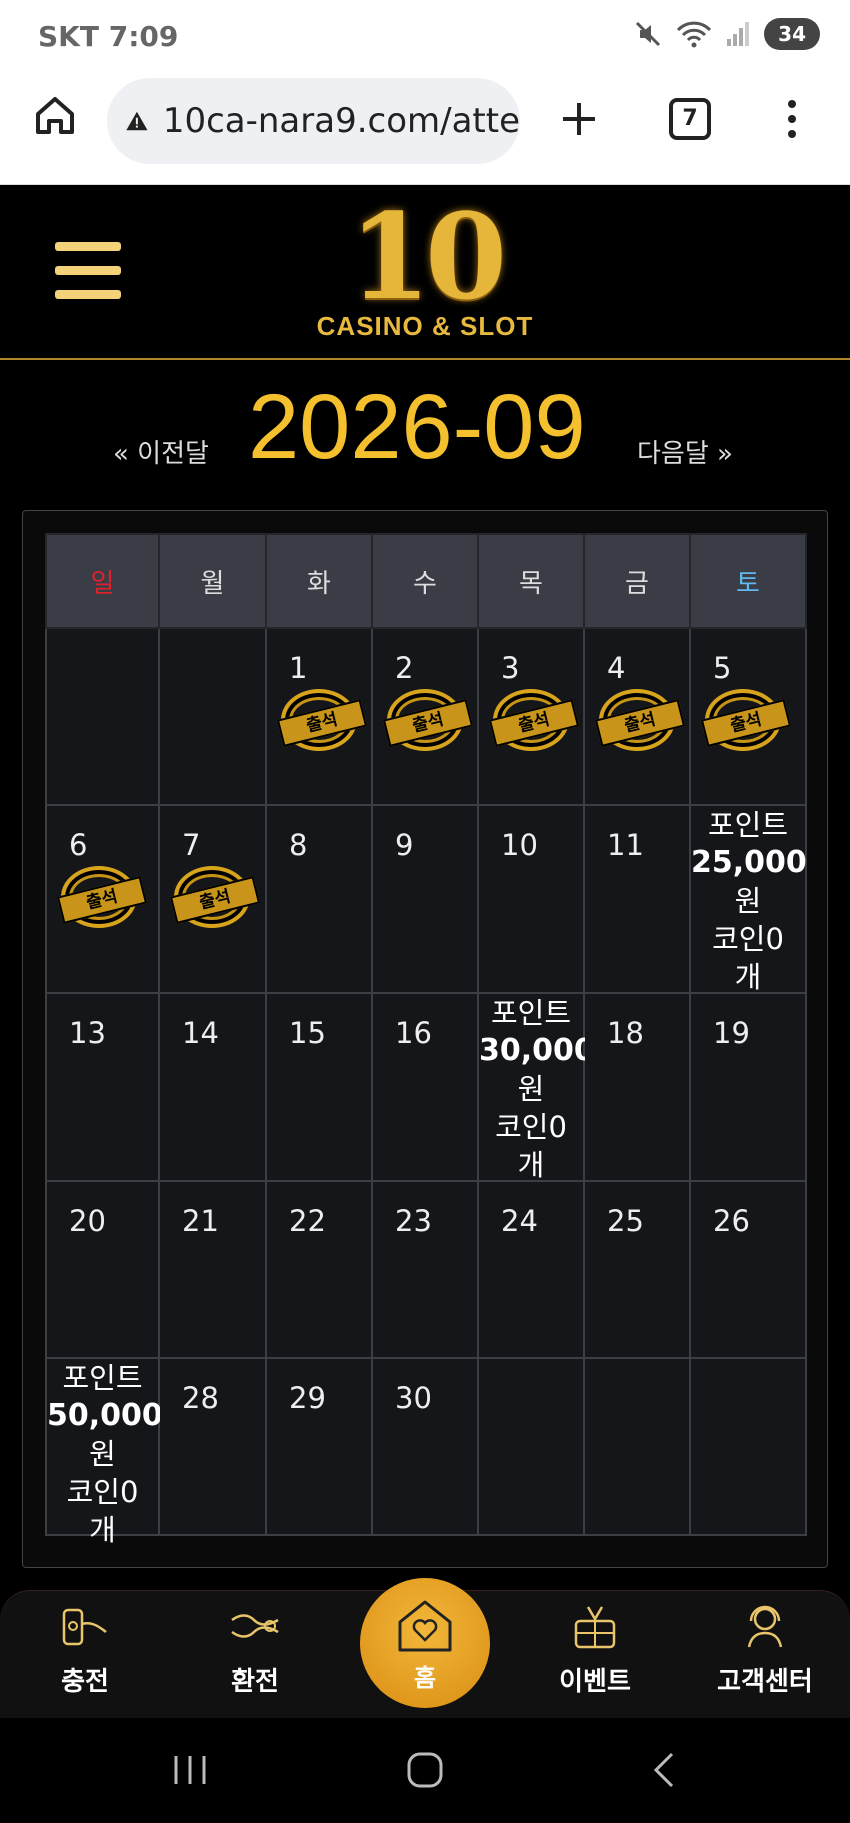 This screenshot has width=850, height=1823. I want to click on day-cell: 29, so click(319, 1446).